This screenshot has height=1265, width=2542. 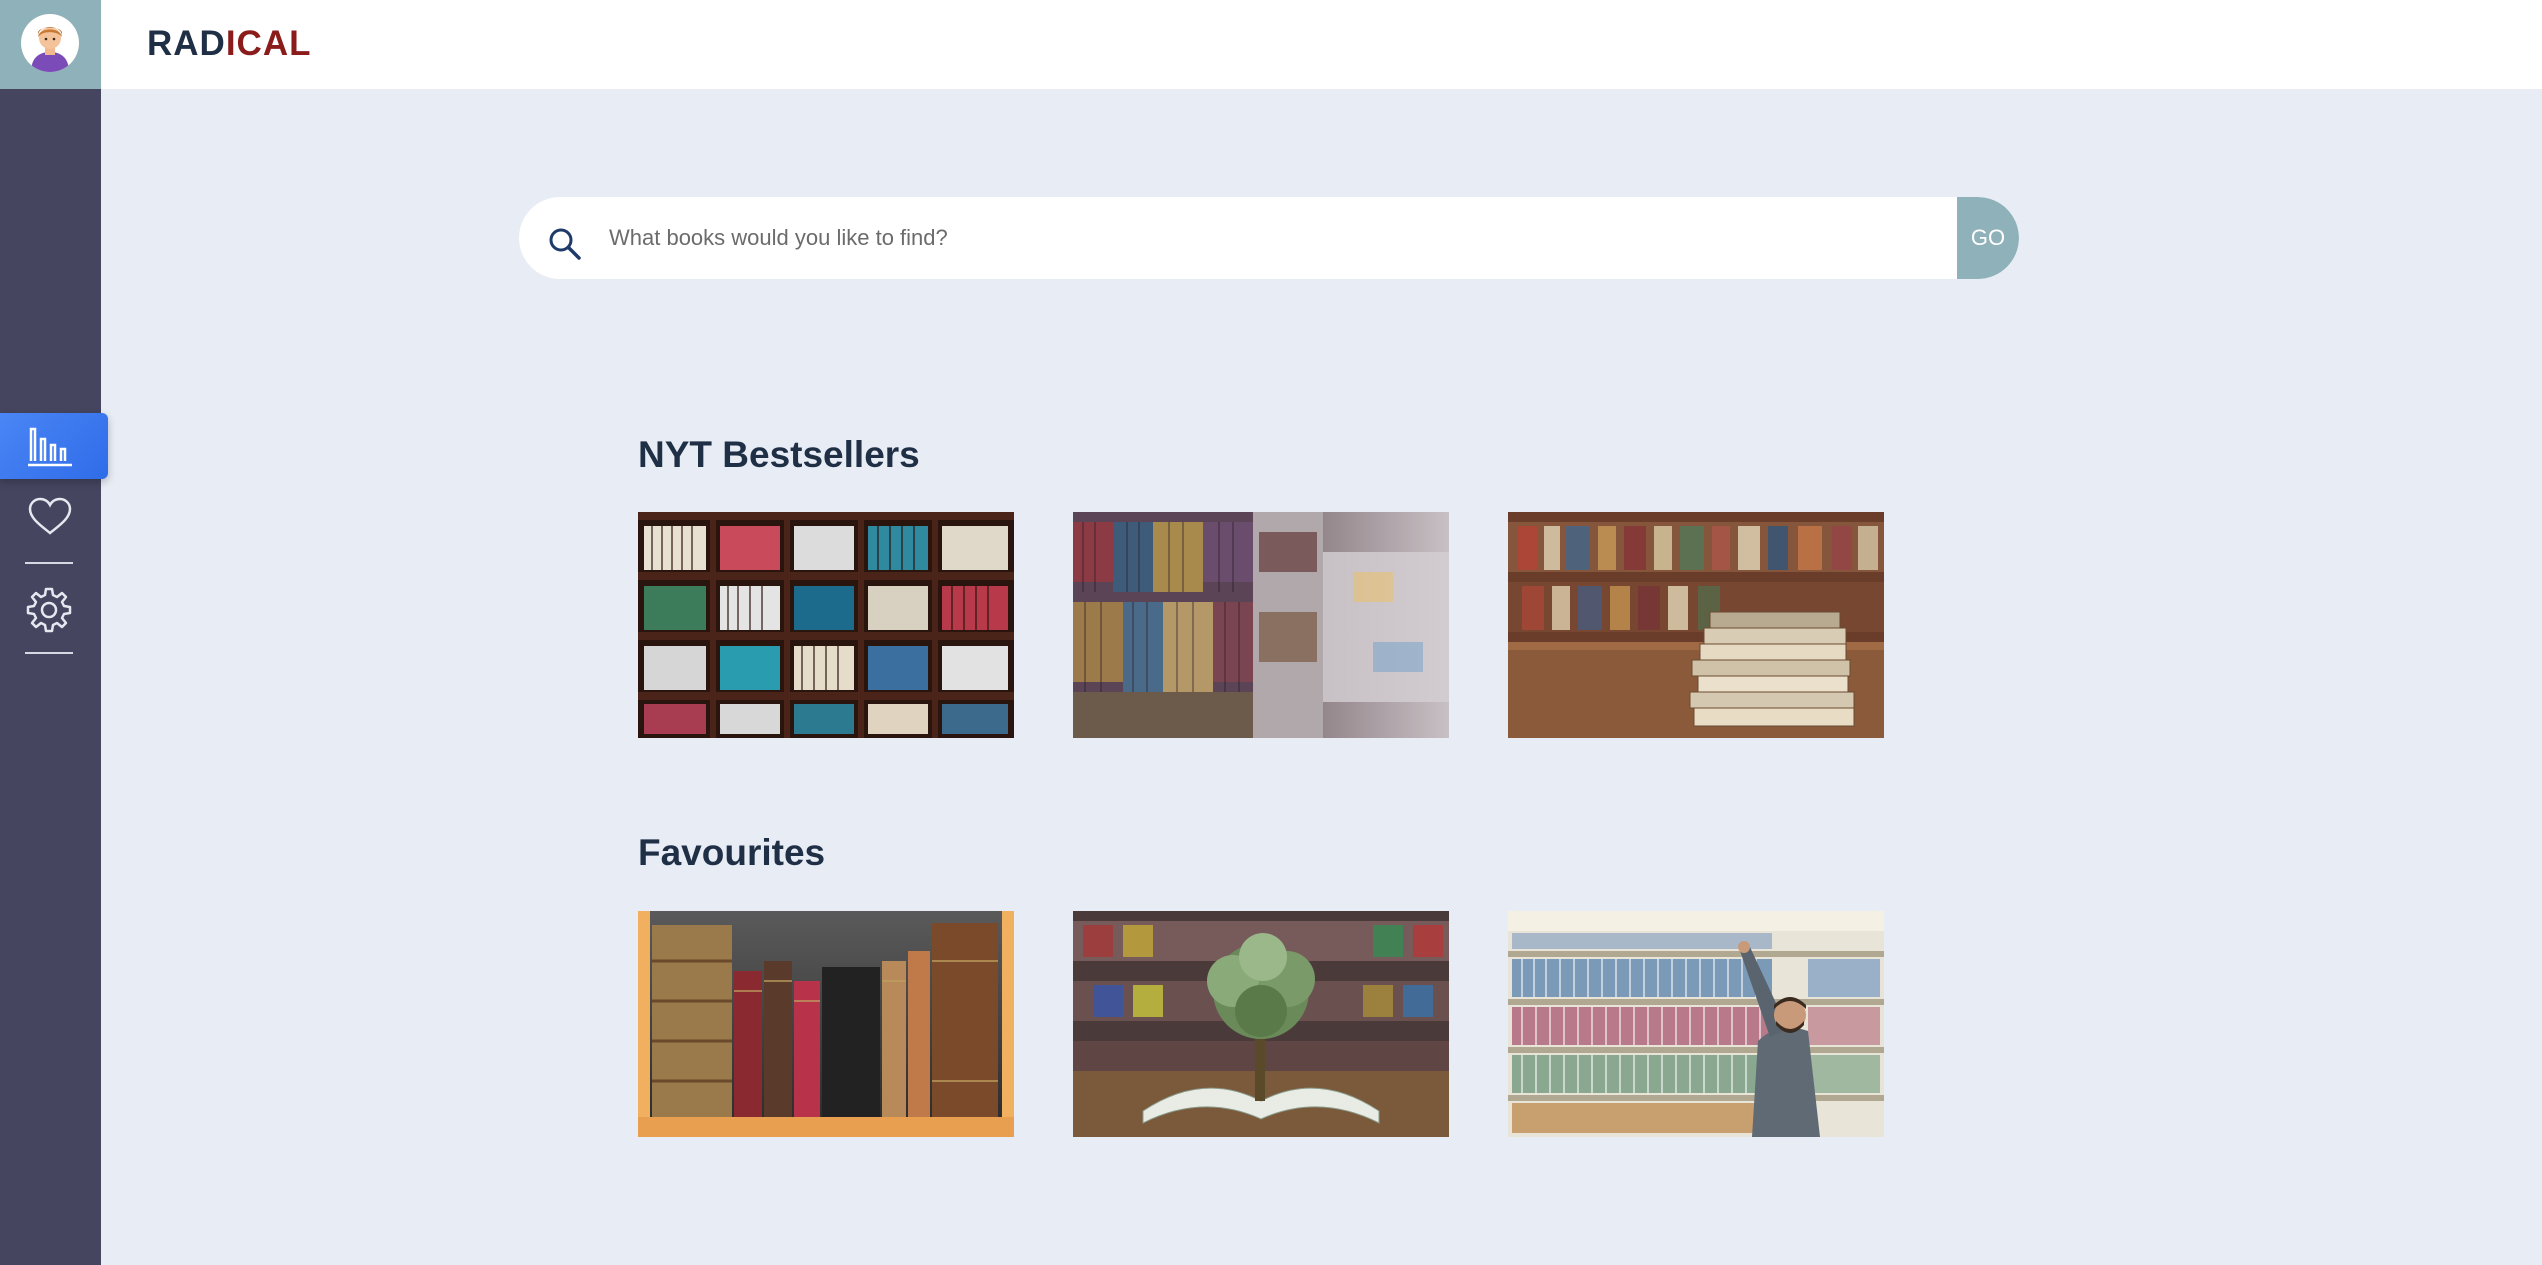 What do you see at coordinates (732, 852) in the screenshot?
I see `section-title-favourites: Favourites` at bounding box center [732, 852].